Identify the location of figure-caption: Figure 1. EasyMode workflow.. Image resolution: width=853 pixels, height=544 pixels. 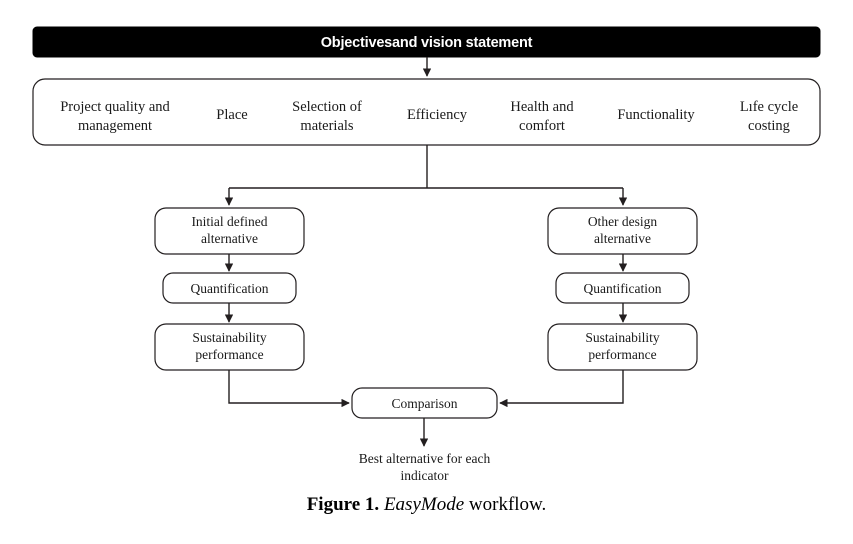
(426, 505).